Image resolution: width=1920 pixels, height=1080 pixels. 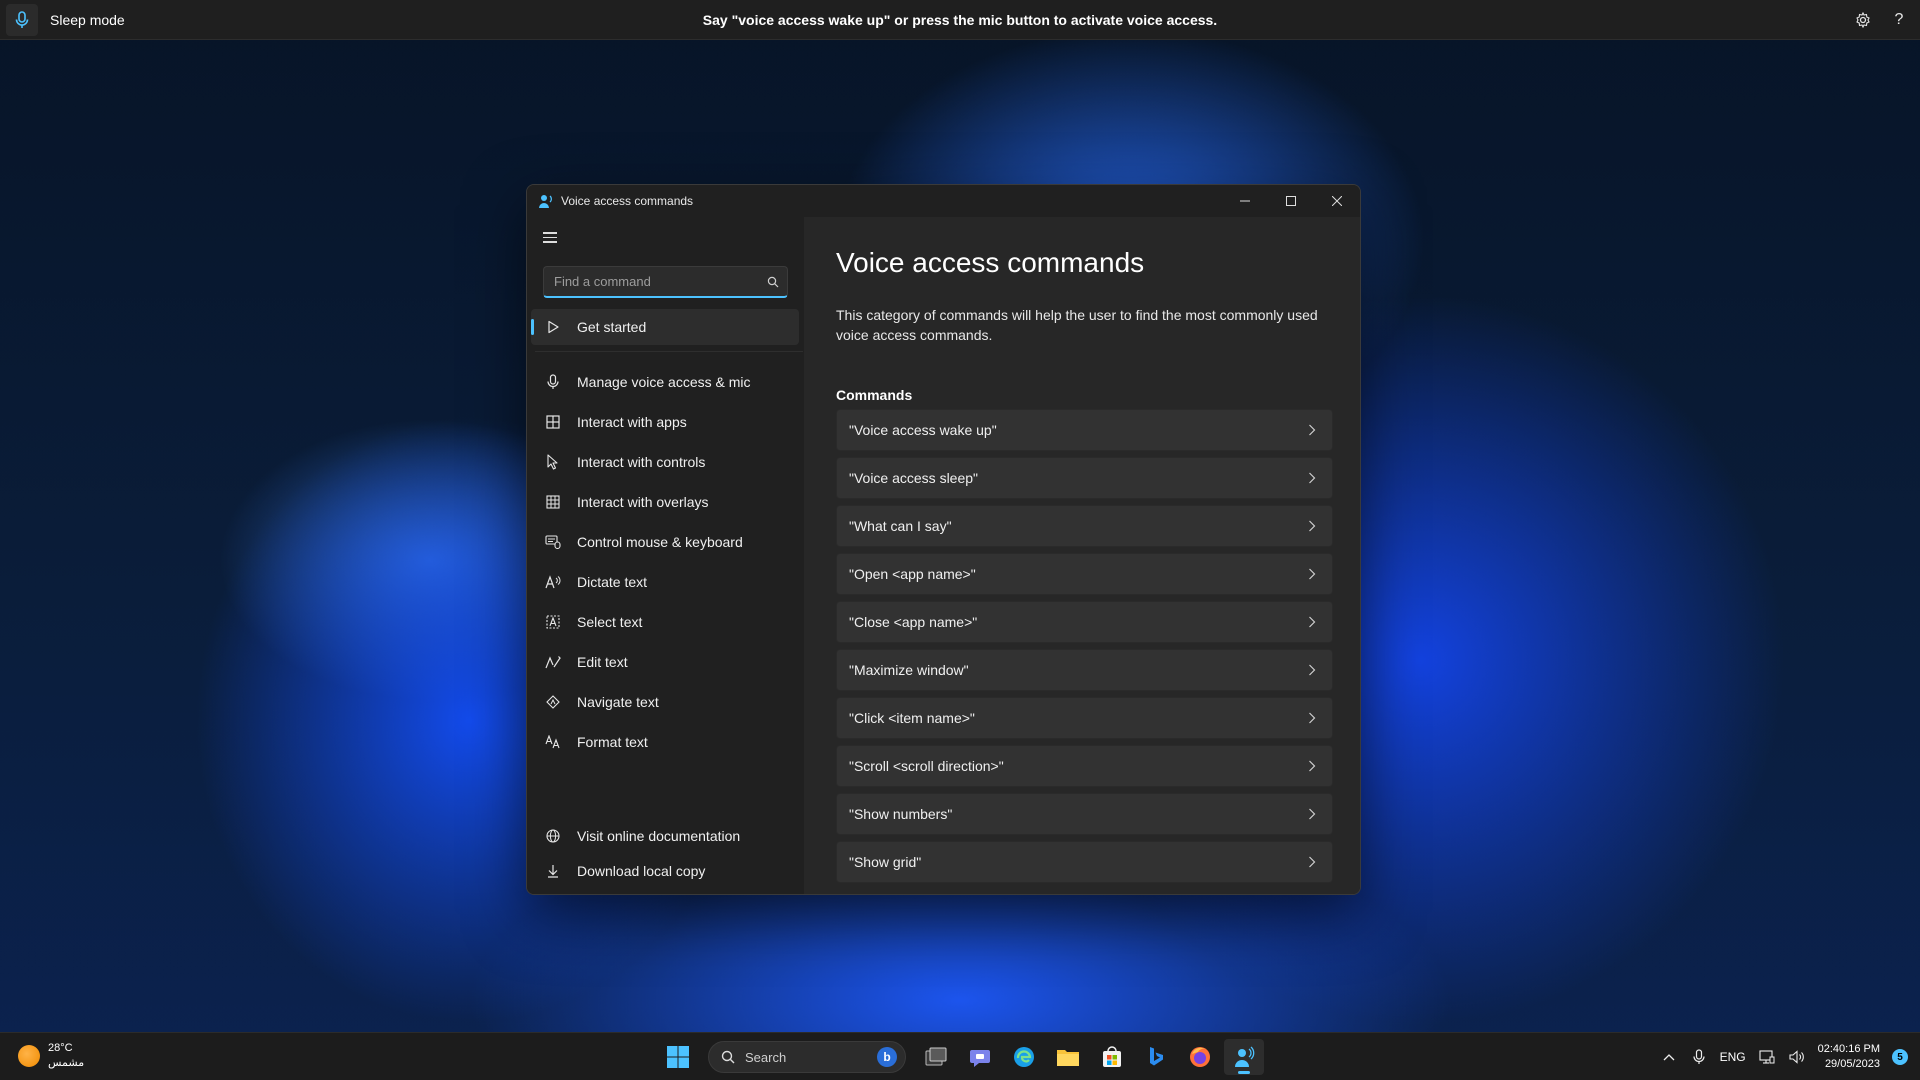 I want to click on sidebar-item-label: Interact with apps, so click(x=632, y=422).